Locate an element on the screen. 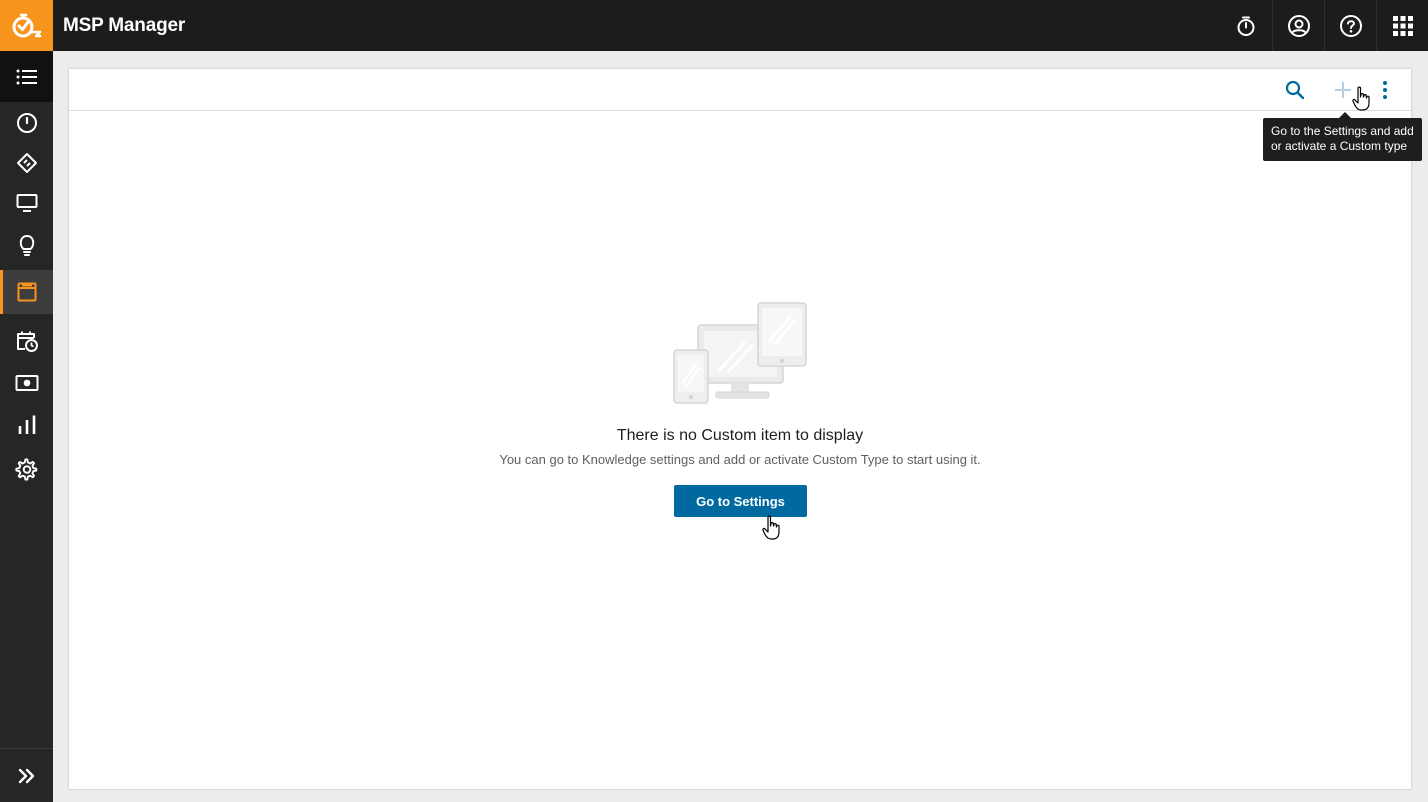 The image size is (1428, 802). logo-icon is located at coordinates (26, 25).